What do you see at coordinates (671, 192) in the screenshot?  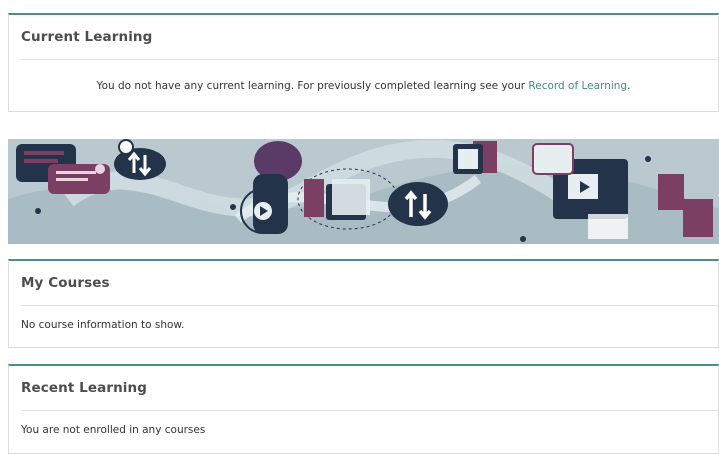 I see `document-icon` at bounding box center [671, 192].